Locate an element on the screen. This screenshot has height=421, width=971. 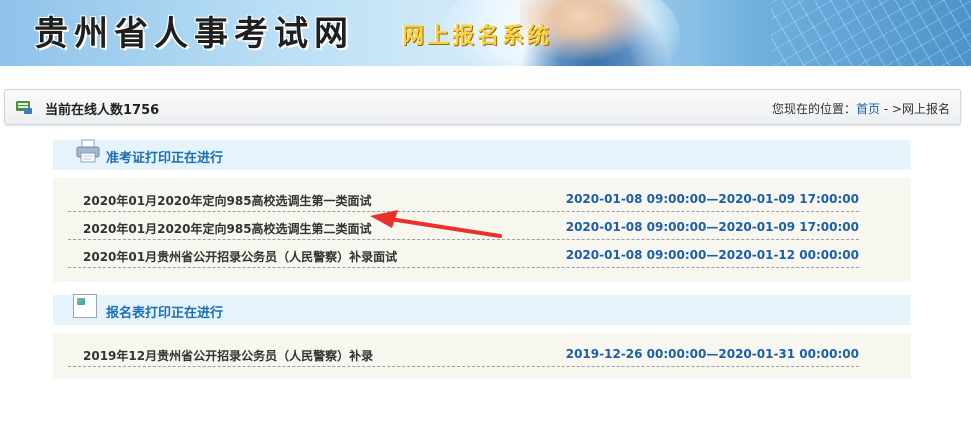
section-title: 报名表打印正在进行 is located at coordinates (165, 313).